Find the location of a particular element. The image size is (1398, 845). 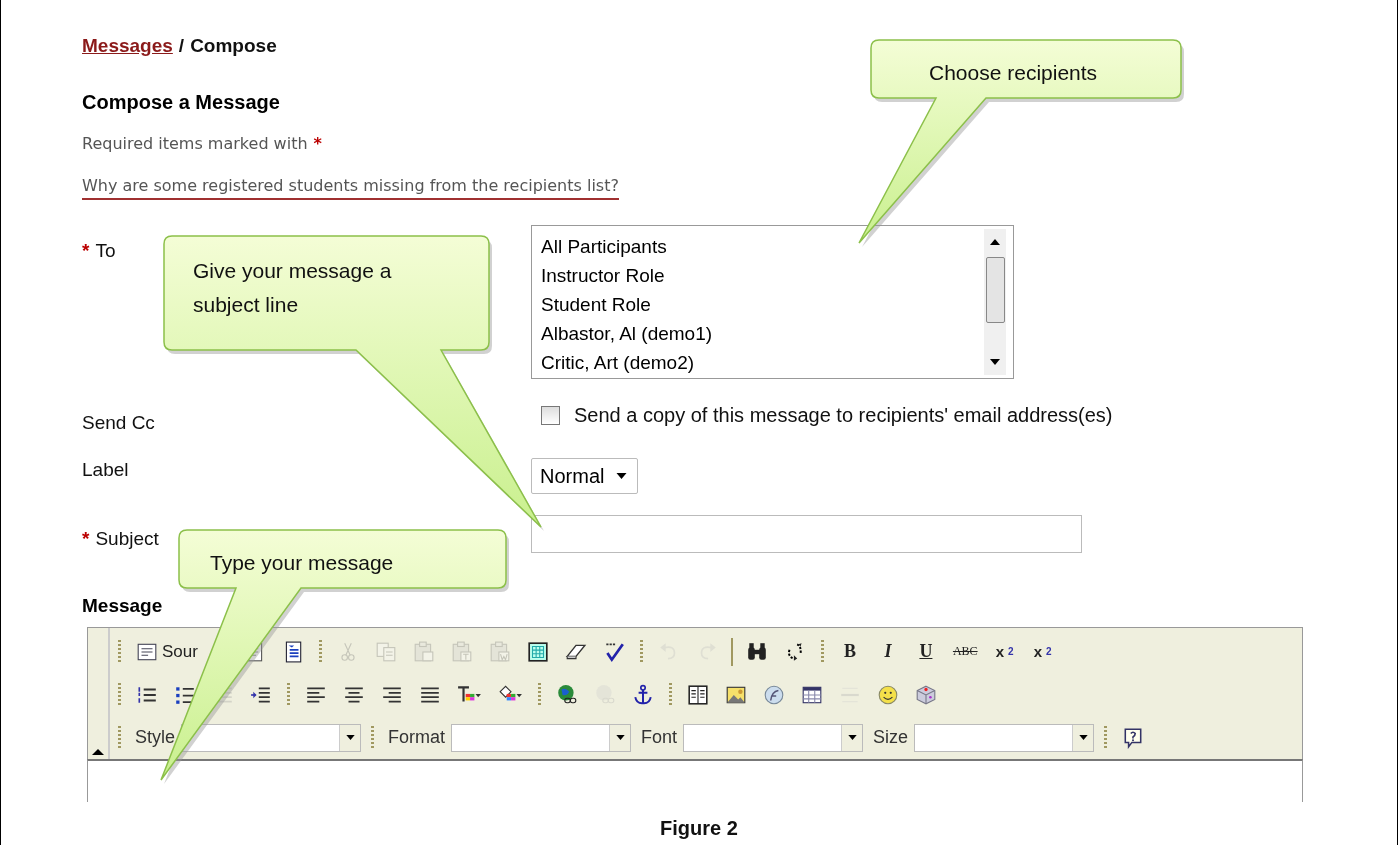

page-heading: Compose a Message is located at coordinates (181, 102).